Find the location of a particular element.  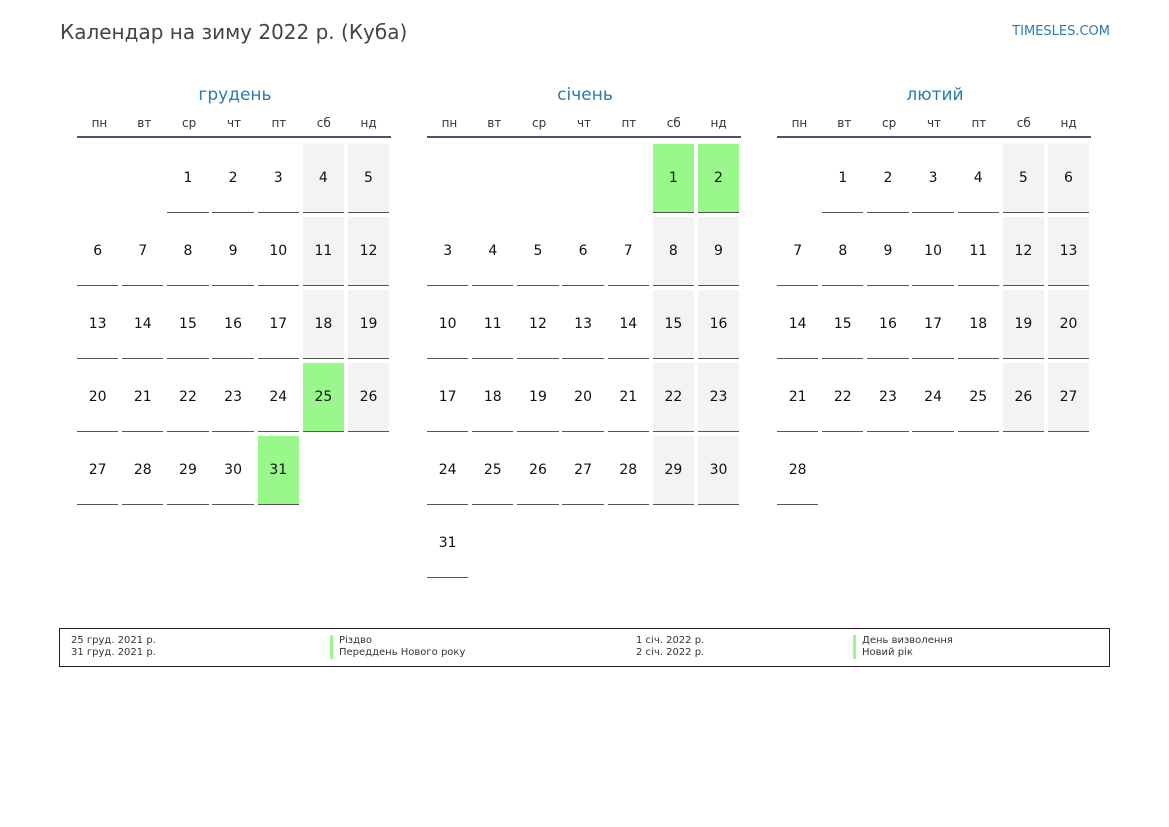

day-cell: 13 is located at coordinates (583, 324).